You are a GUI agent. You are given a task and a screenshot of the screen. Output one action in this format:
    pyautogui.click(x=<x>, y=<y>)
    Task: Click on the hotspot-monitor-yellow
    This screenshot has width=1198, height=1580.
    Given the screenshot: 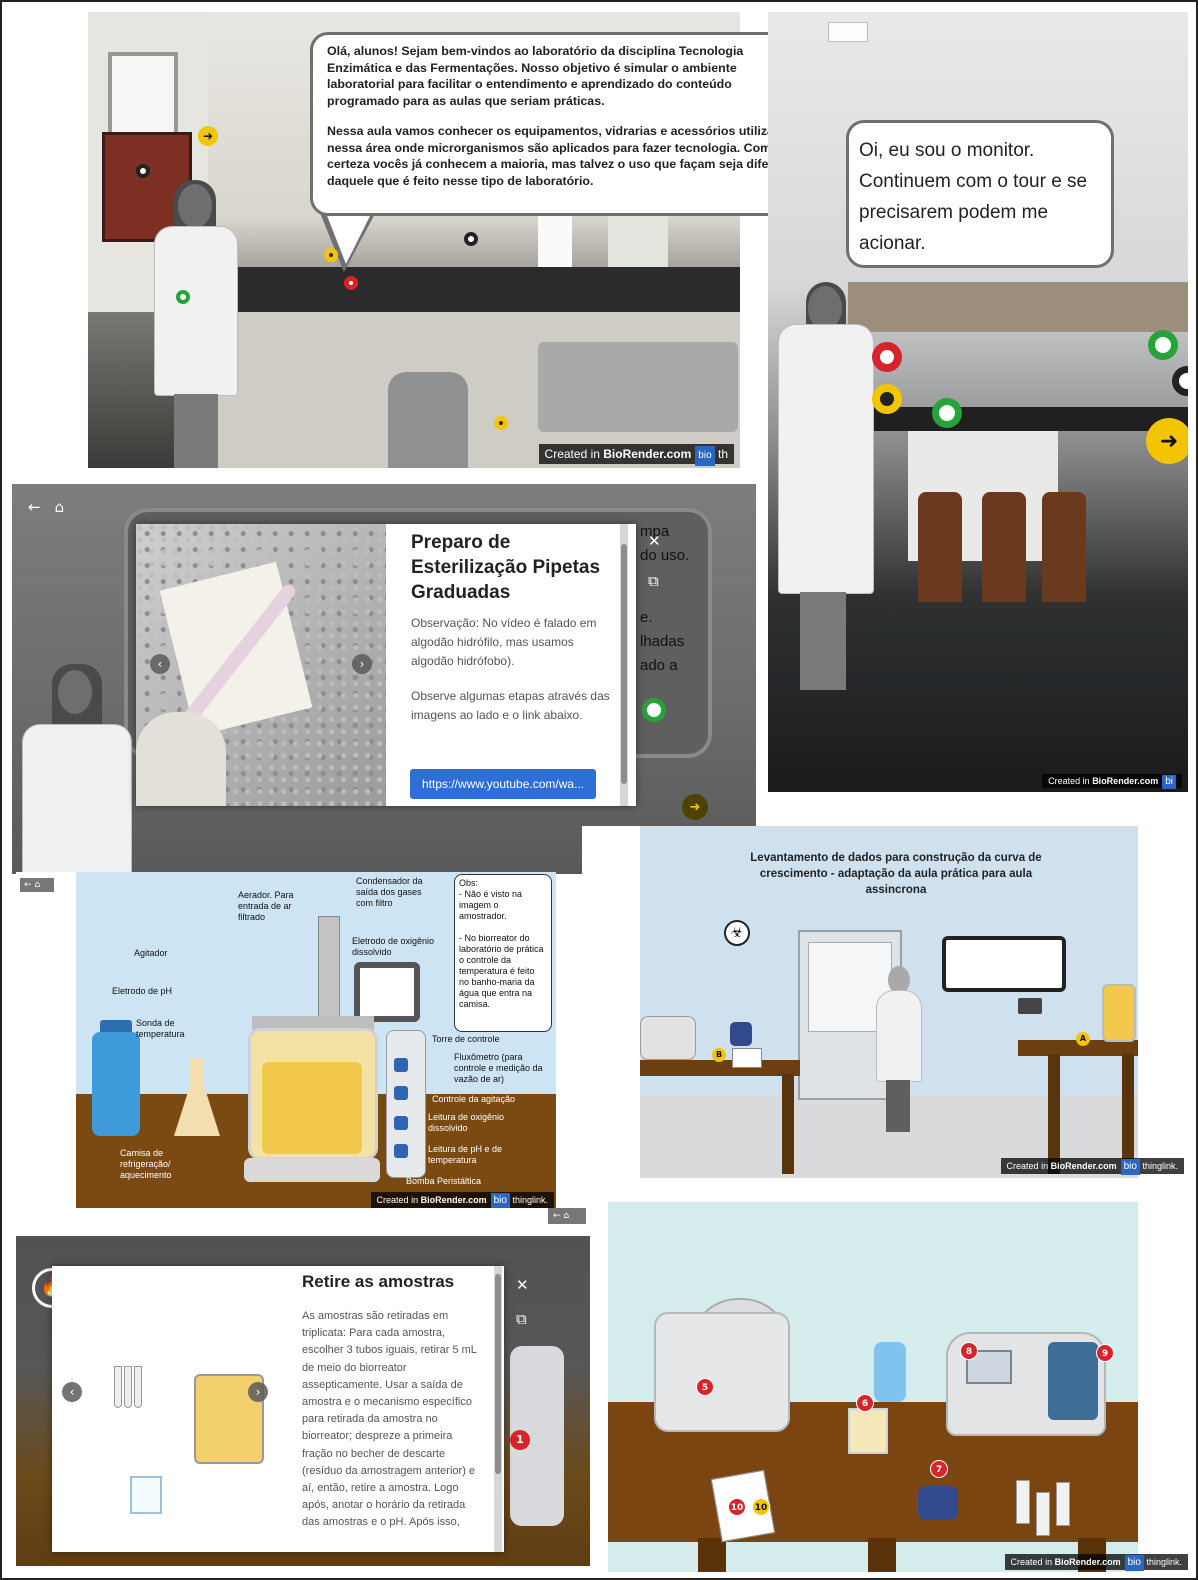 What is the action you would take?
    pyautogui.click(x=887, y=399)
    